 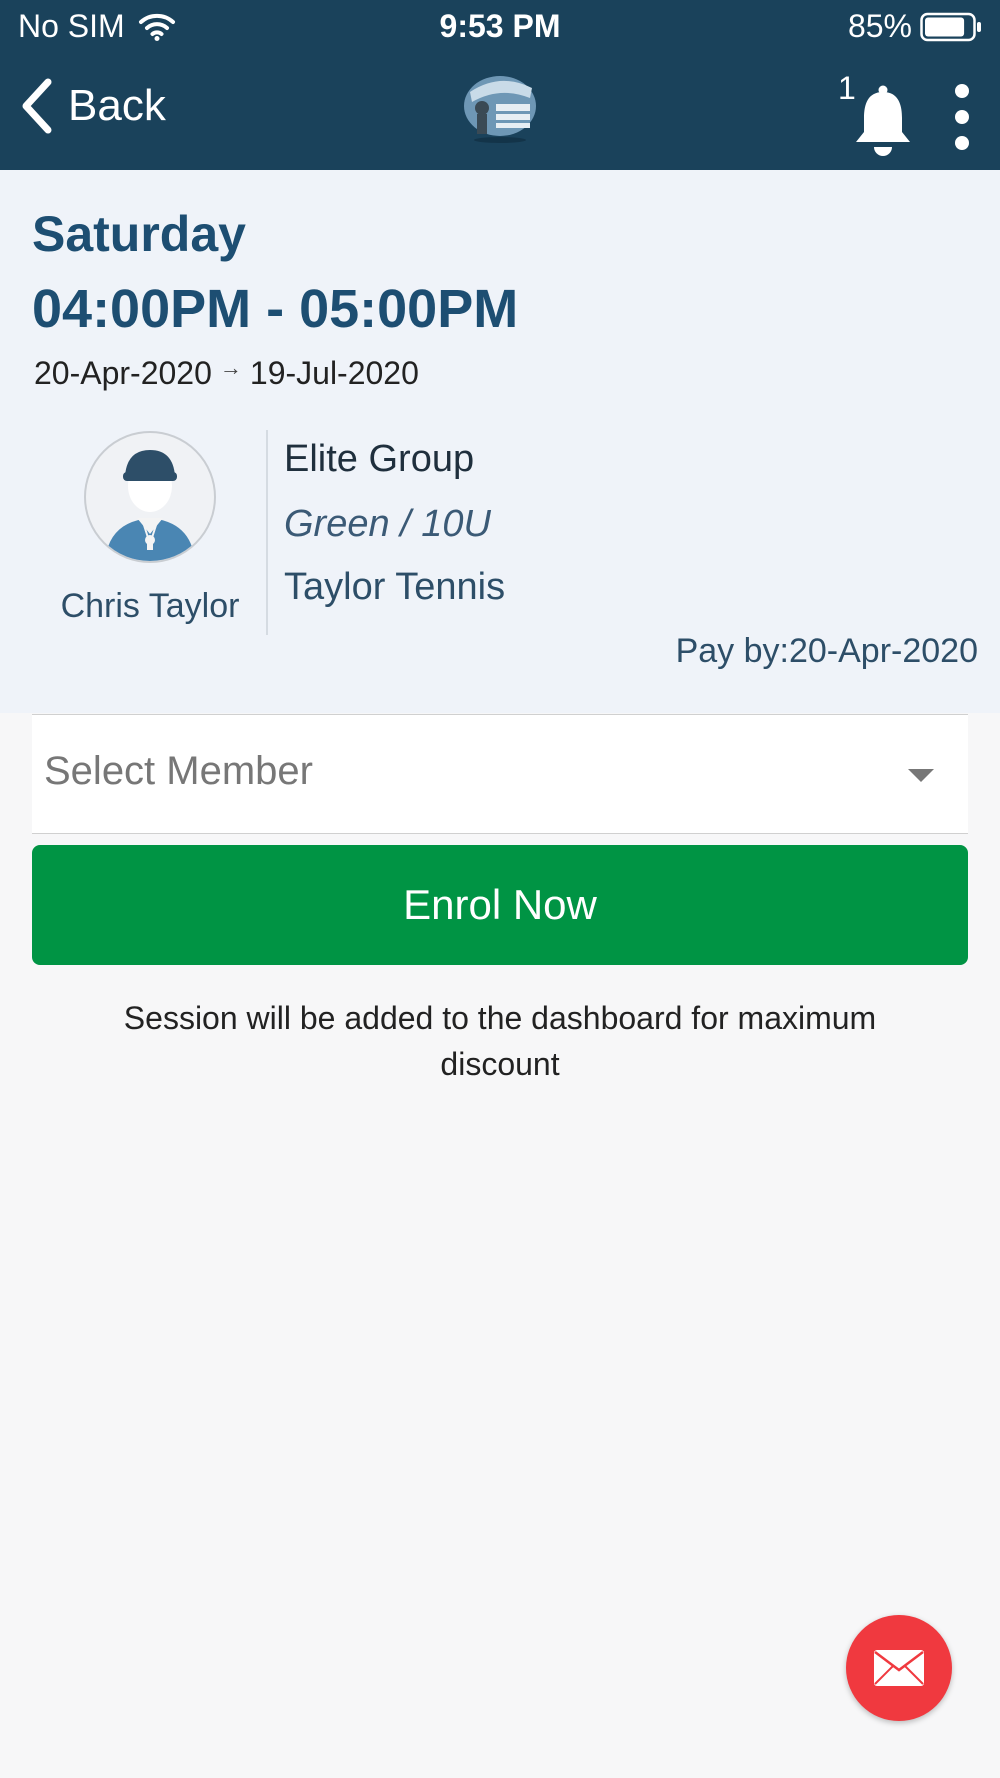 What do you see at coordinates (879, 26) in the screenshot?
I see `battery-percent: 85%` at bounding box center [879, 26].